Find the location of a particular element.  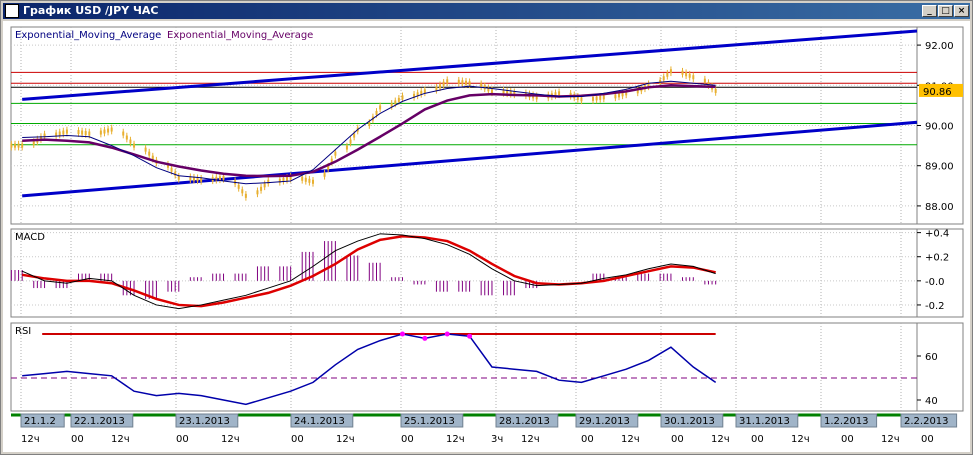

window-title: График USD /JPY ЧАС is located at coordinates (91, 10).